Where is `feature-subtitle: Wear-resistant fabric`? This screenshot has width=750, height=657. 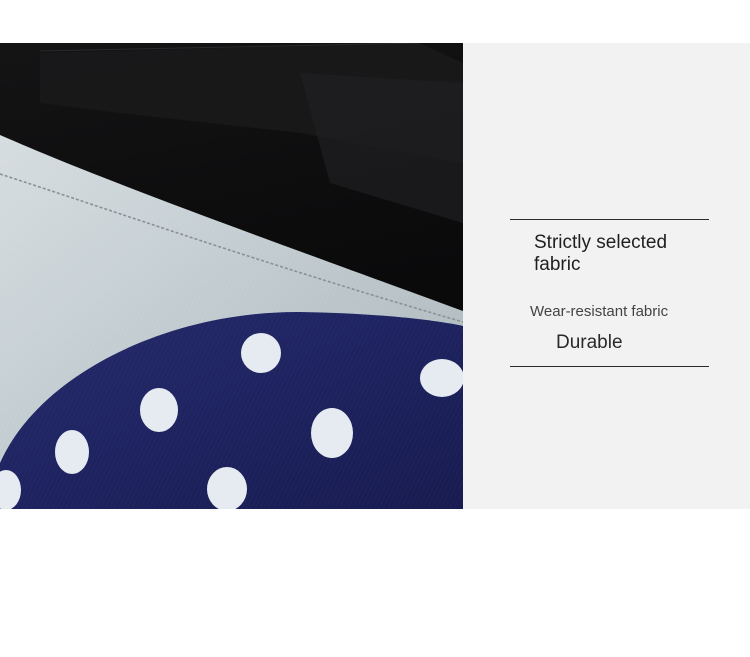
feature-subtitle: Wear-resistant fabric is located at coordinates (599, 311).